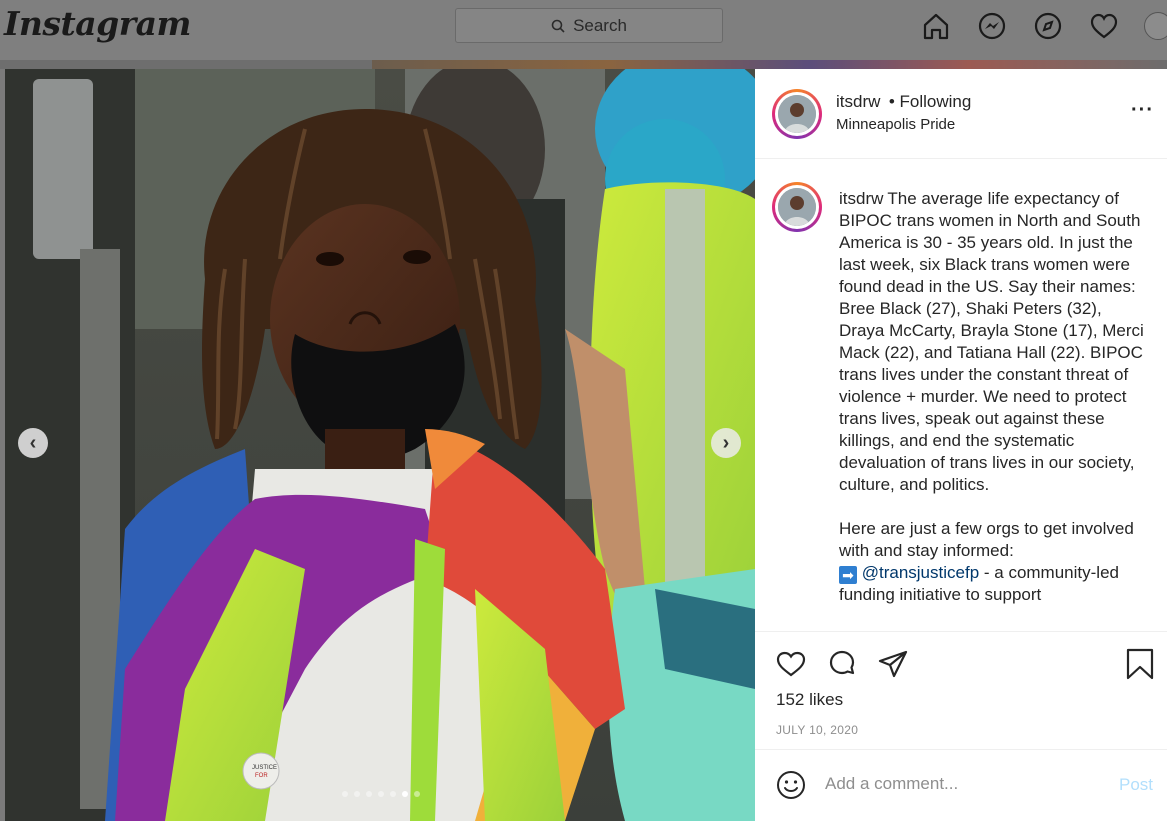 The image size is (1167, 821). Describe the element at coordinates (861, 198) in the screenshot. I see `caption-username: itsdrw` at that location.